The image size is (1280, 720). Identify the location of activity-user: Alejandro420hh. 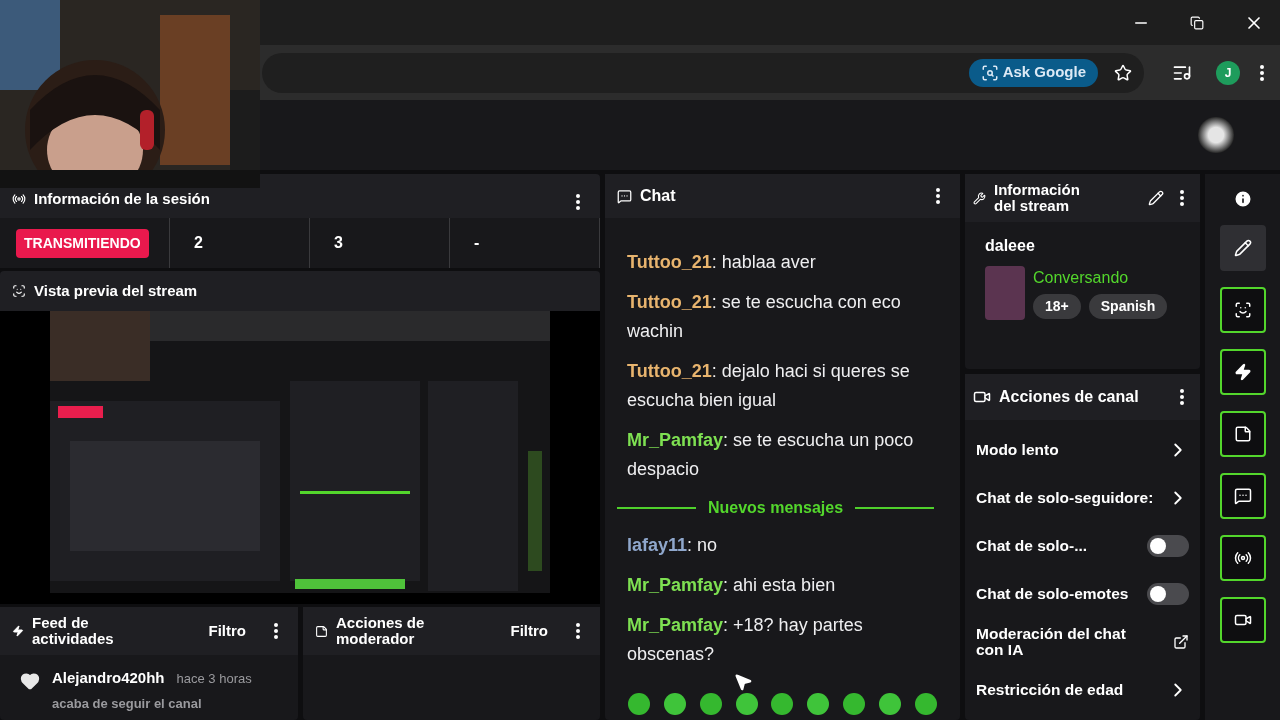
(108, 678).